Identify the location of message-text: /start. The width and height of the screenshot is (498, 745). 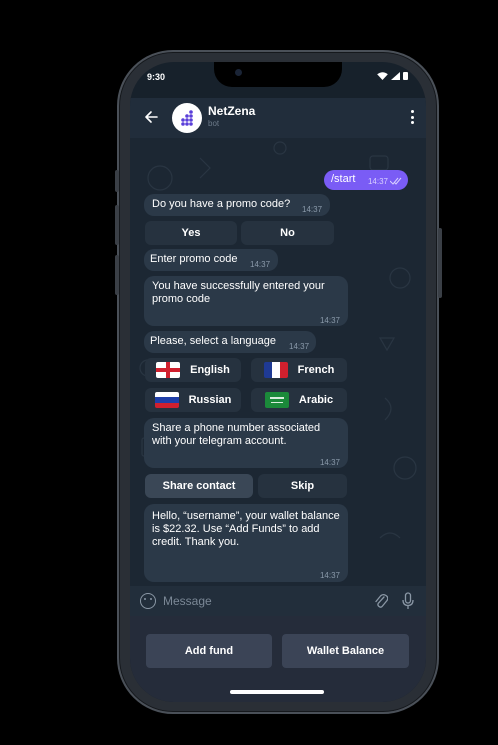
(343, 179).